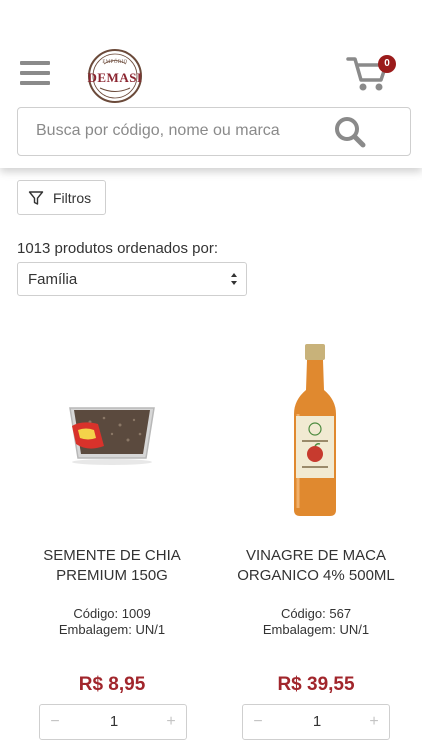 The height and width of the screenshot is (750, 422). I want to click on logo-tagline: EMPÓRIO, so click(115, 62).